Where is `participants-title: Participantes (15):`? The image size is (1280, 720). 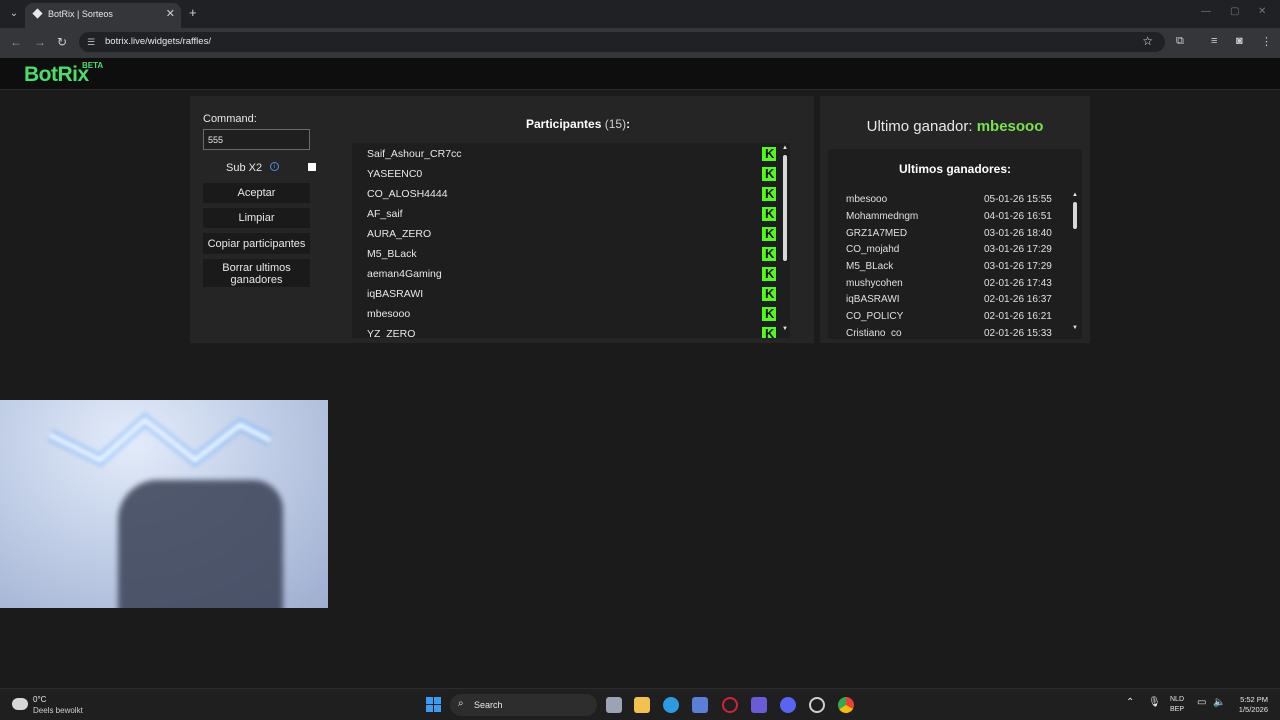 participants-title: Participantes (15): is located at coordinates (578, 124).